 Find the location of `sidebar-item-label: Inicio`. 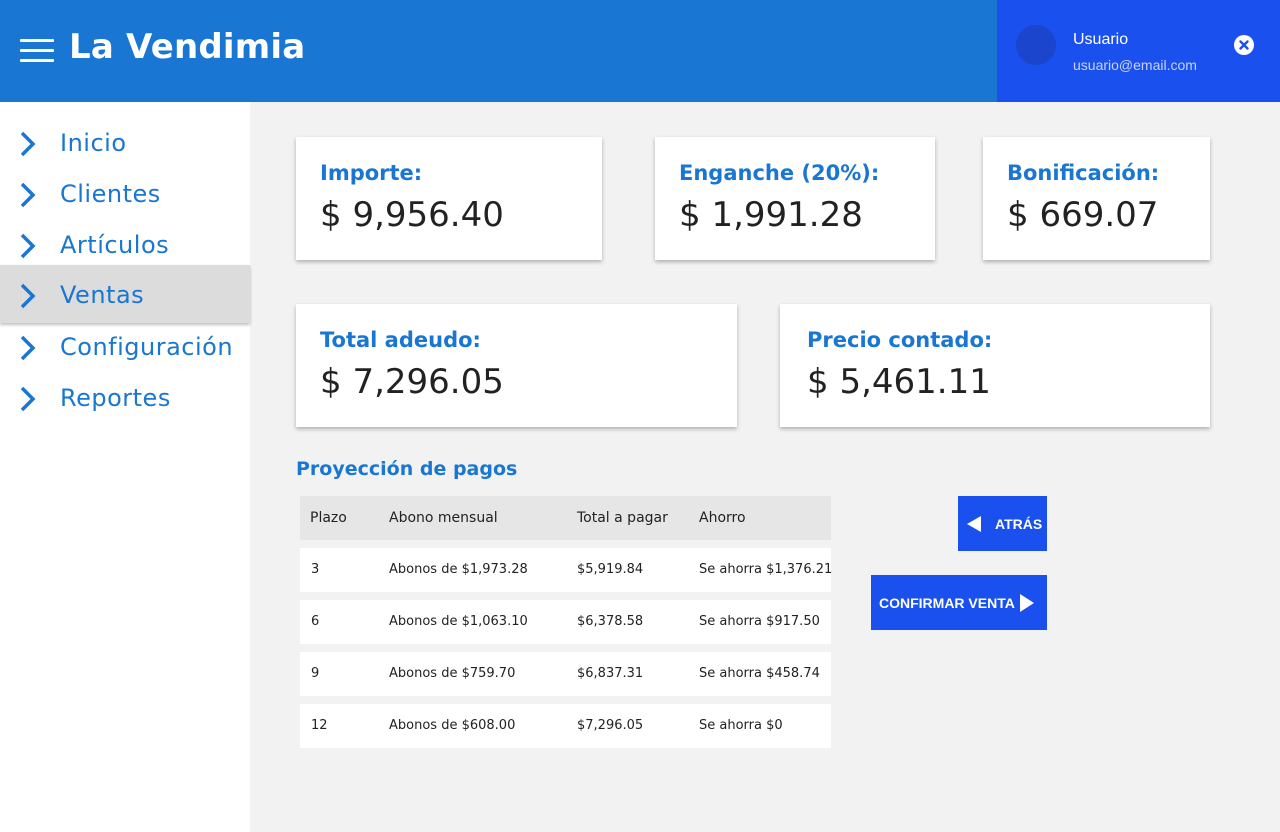

sidebar-item-label: Inicio is located at coordinates (93, 143).